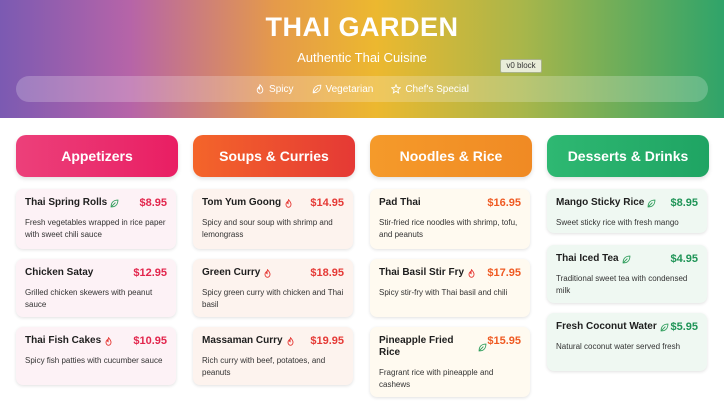  What do you see at coordinates (437, 89) in the screenshot?
I see `filter-chefs-special-label: Chef's Special` at bounding box center [437, 89].